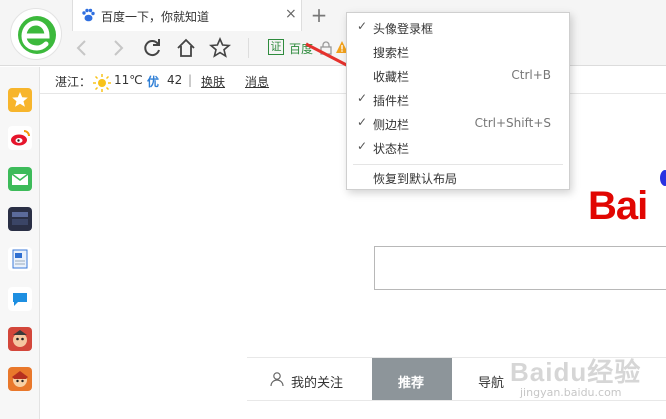 The width and height of the screenshot is (666, 419). I want to click on menu-item-label: 插件栏, so click(391, 101).